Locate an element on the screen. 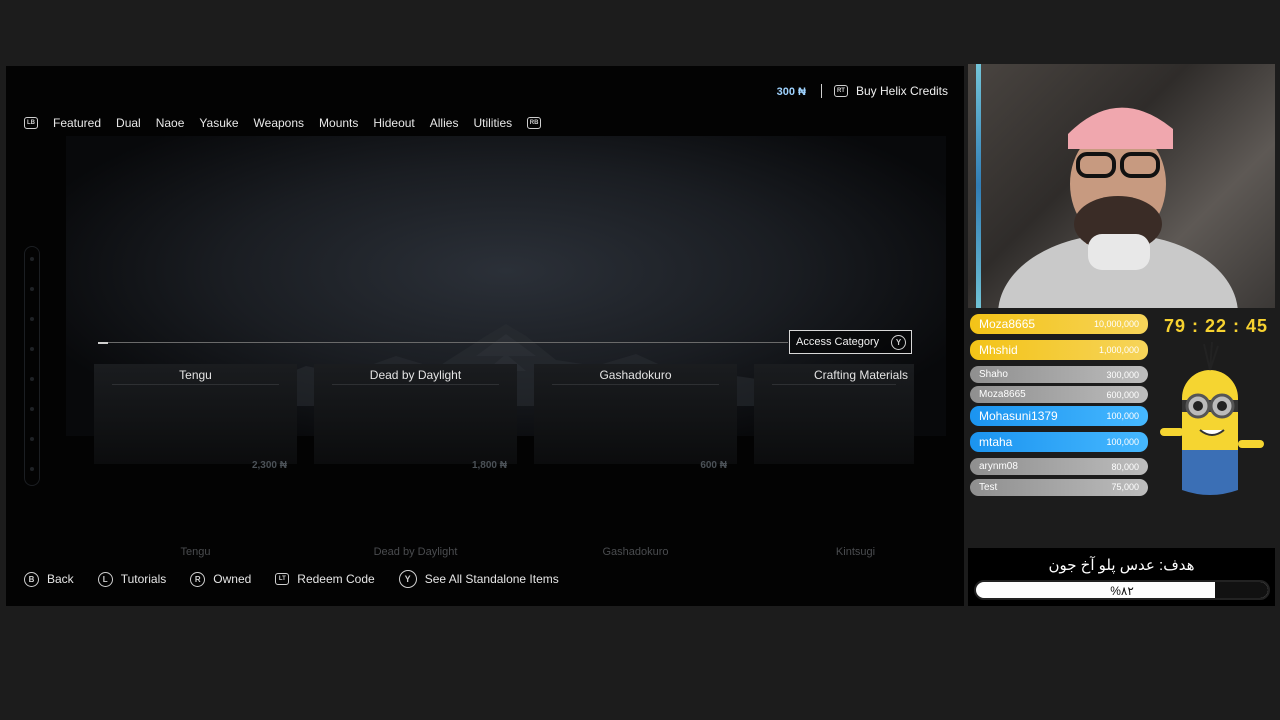  see-all-standalone-items-button: Y See All Standalone Items is located at coordinates (478, 579).